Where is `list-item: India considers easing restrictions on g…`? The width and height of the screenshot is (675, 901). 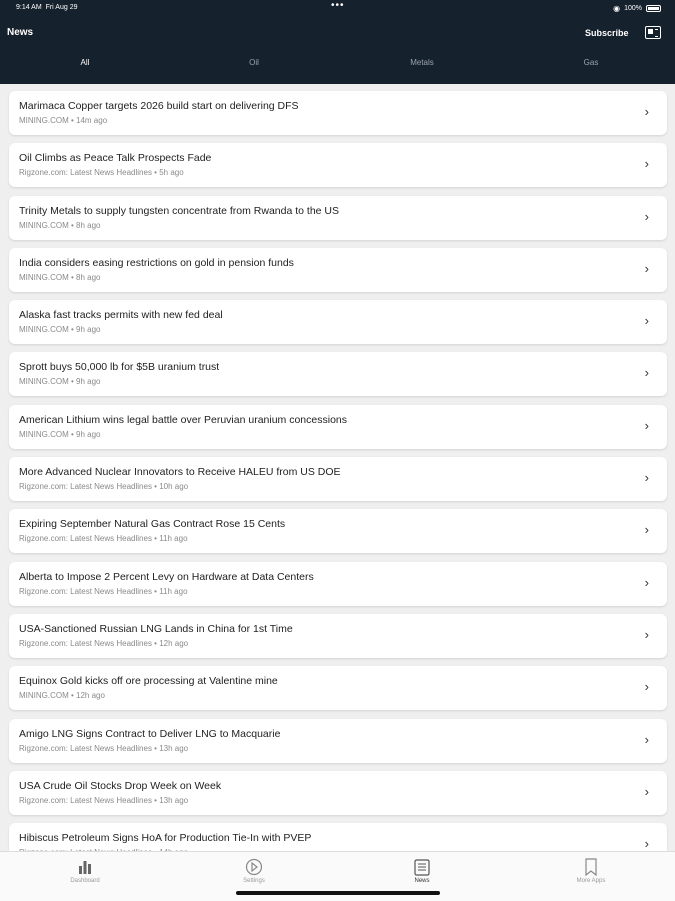
list-item: India considers easing restrictions on g… is located at coordinates (338, 269).